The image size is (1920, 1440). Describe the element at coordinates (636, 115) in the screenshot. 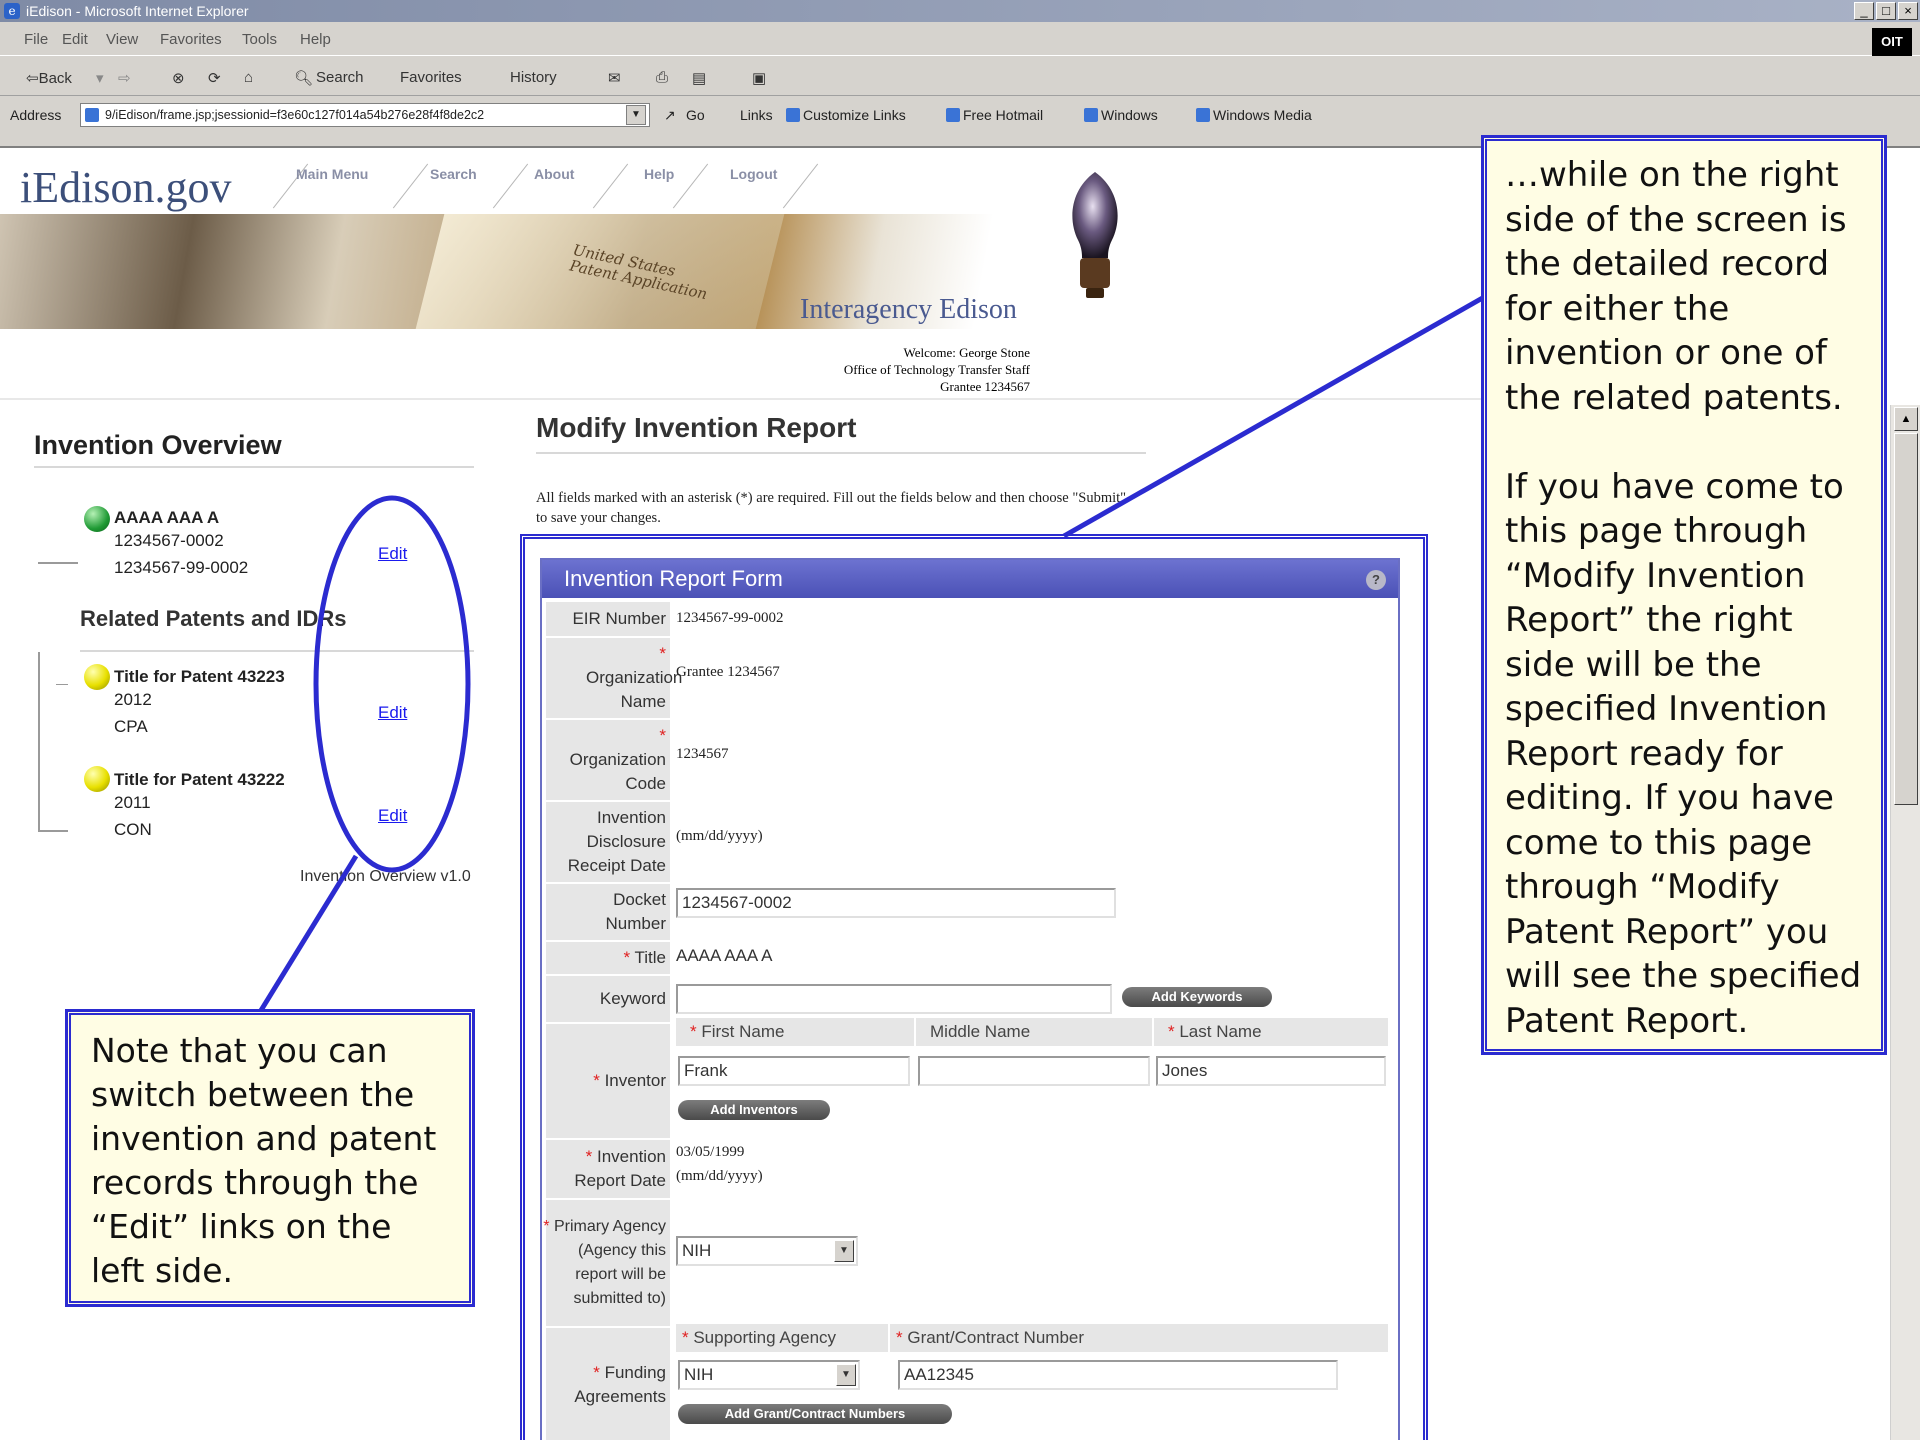

I see `address-dropdown-icon: ▼` at that location.